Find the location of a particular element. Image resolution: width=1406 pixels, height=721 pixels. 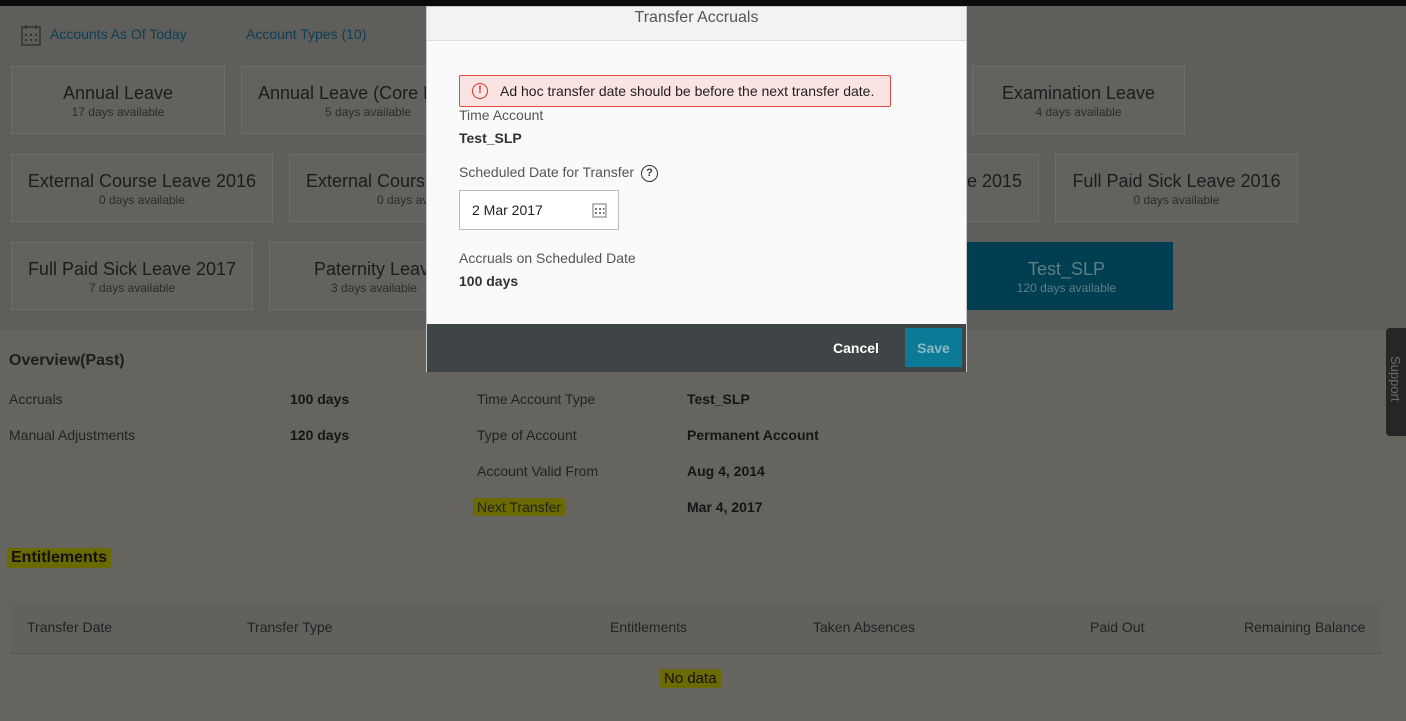

field-value: Permanent Account is located at coordinates (753, 435).